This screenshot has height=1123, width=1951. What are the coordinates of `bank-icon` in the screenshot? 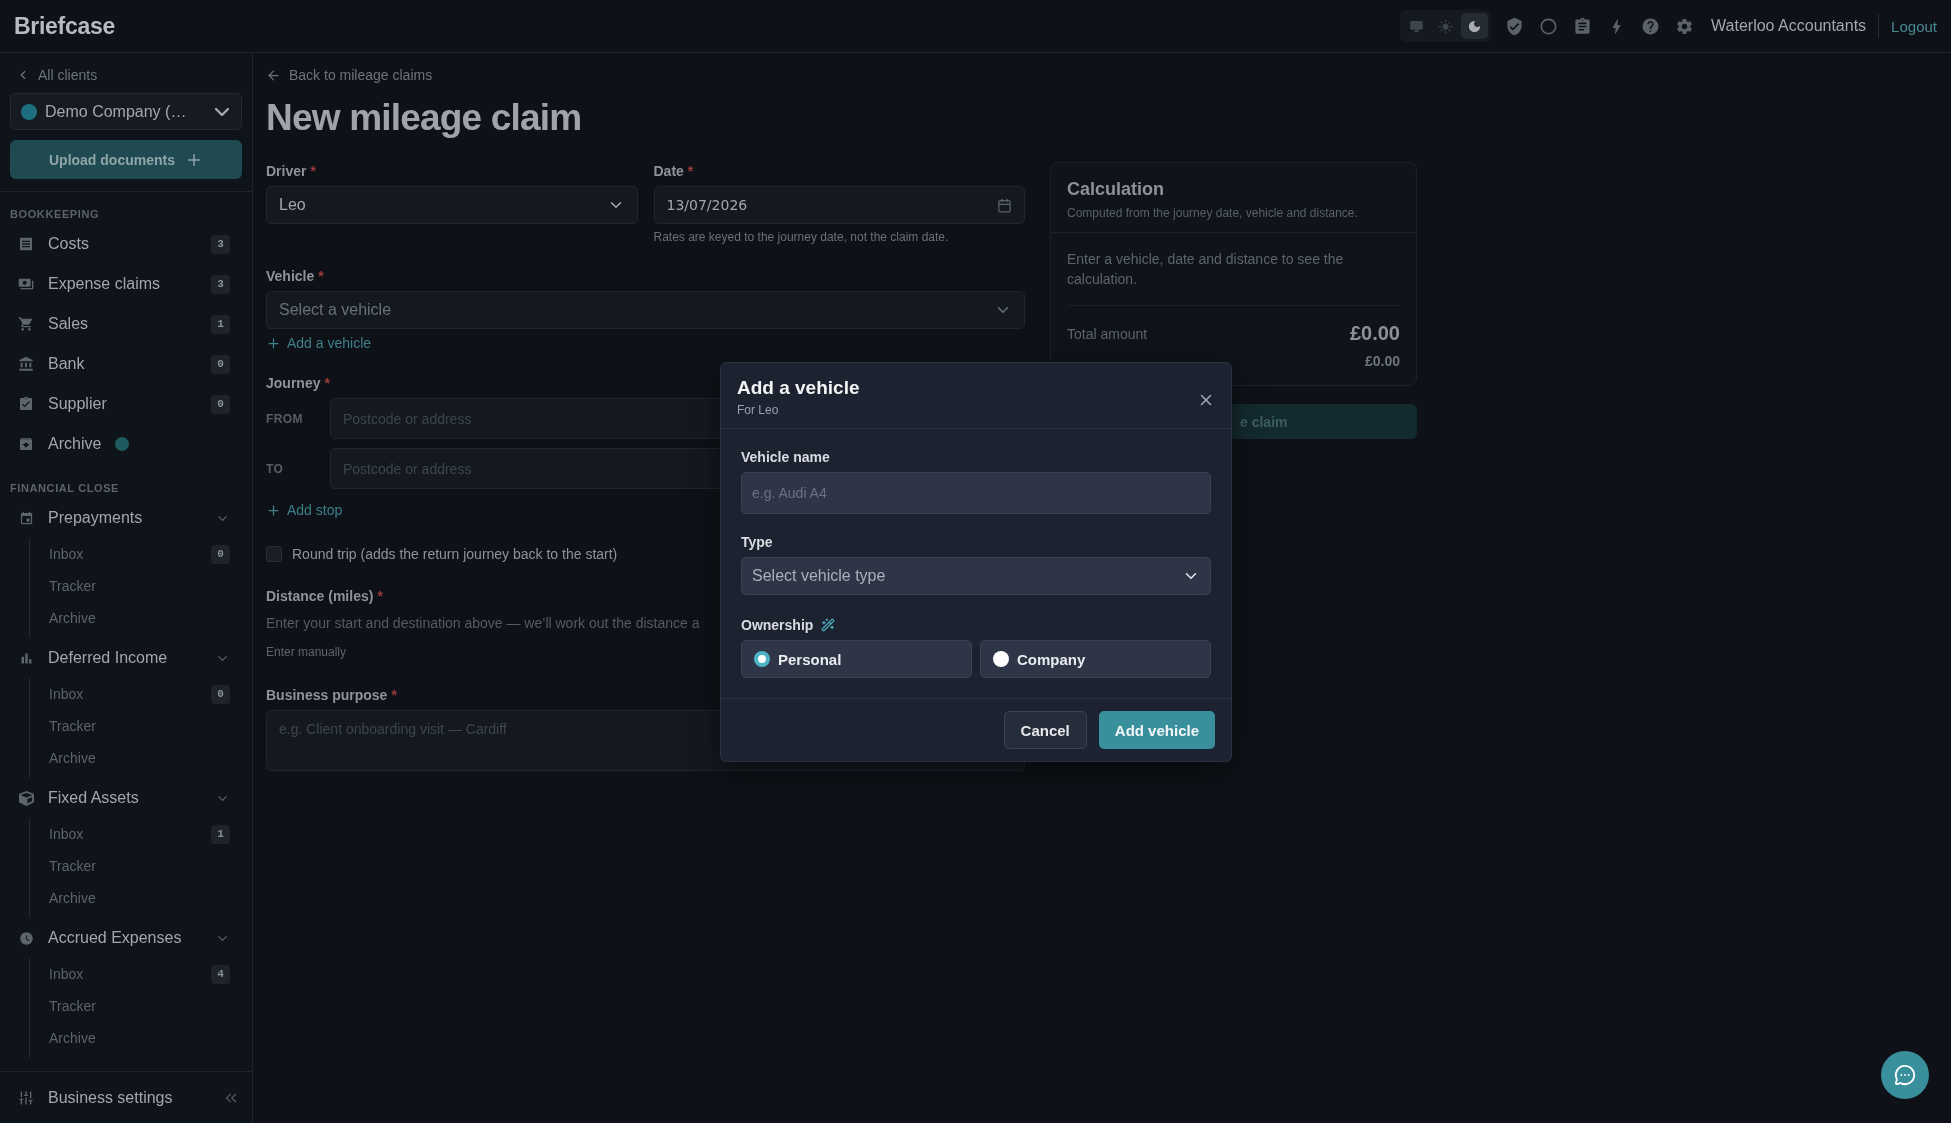 It's located at (26, 364).